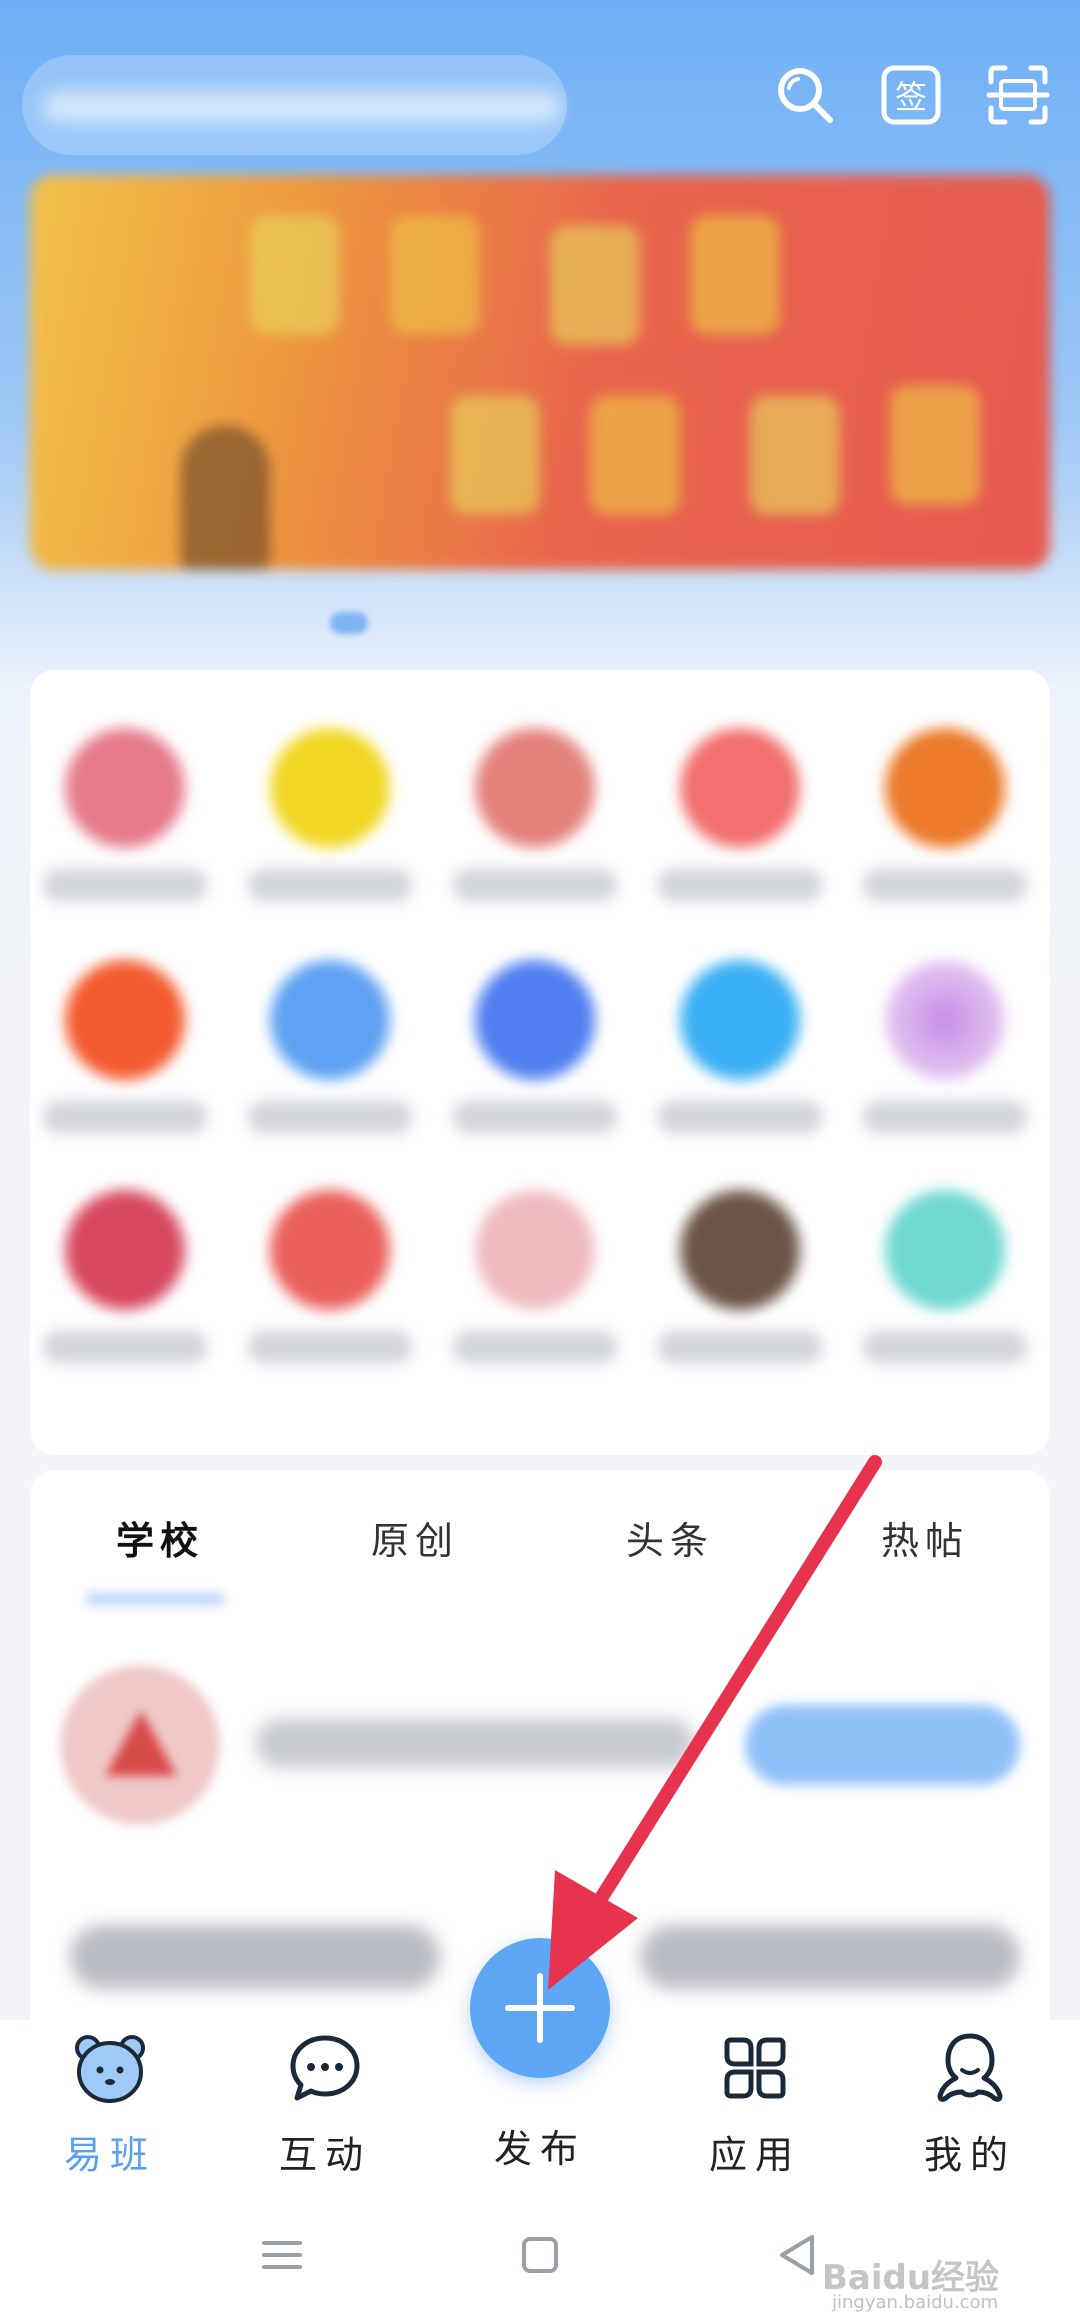  I want to click on nav-label-publish: 发布, so click(539, 2149).